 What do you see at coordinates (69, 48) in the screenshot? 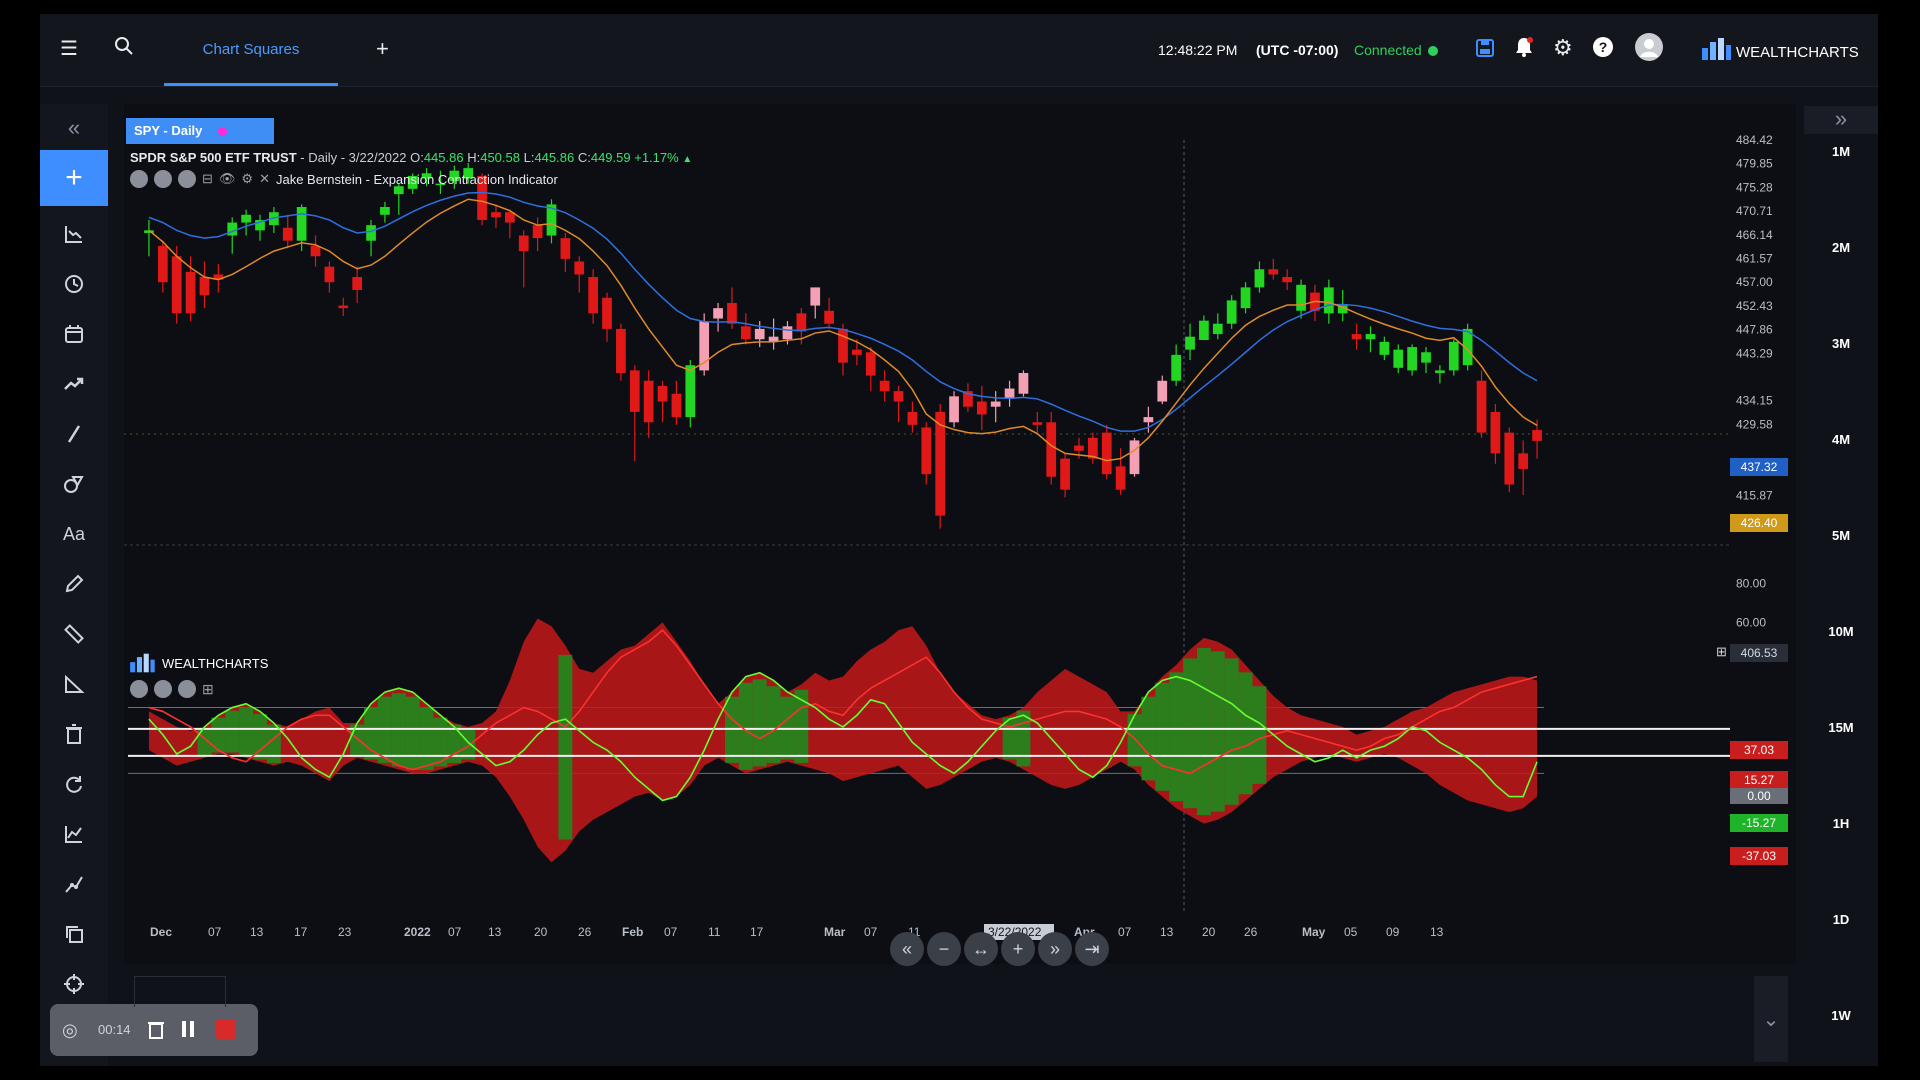
I see `menu-icon: ☰` at bounding box center [69, 48].